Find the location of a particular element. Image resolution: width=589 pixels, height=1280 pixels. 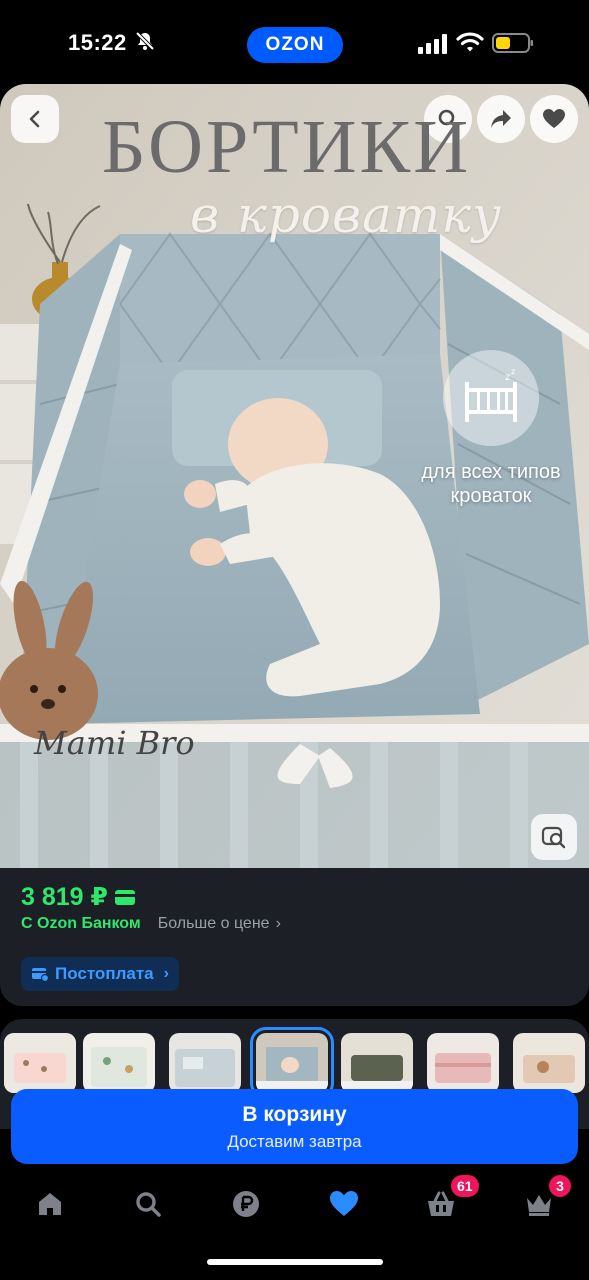

add-to-cart-button: В корзину Доставим завтра is located at coordinates (294, 1126).